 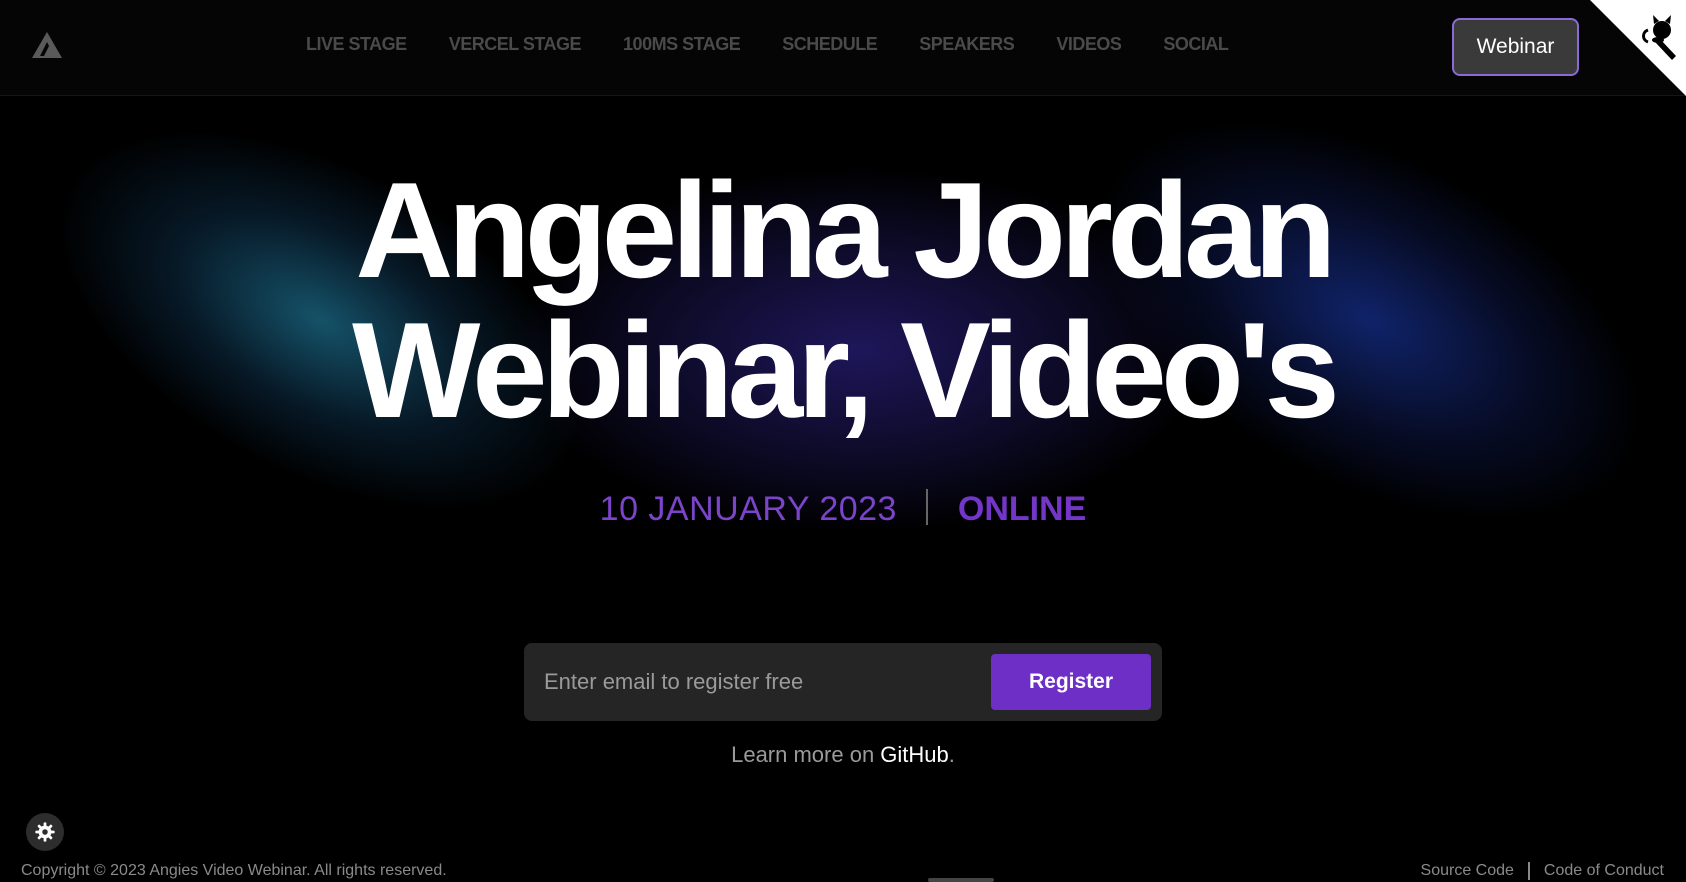 I want to click on github-link: GitHub, so click(x=914, y=754).